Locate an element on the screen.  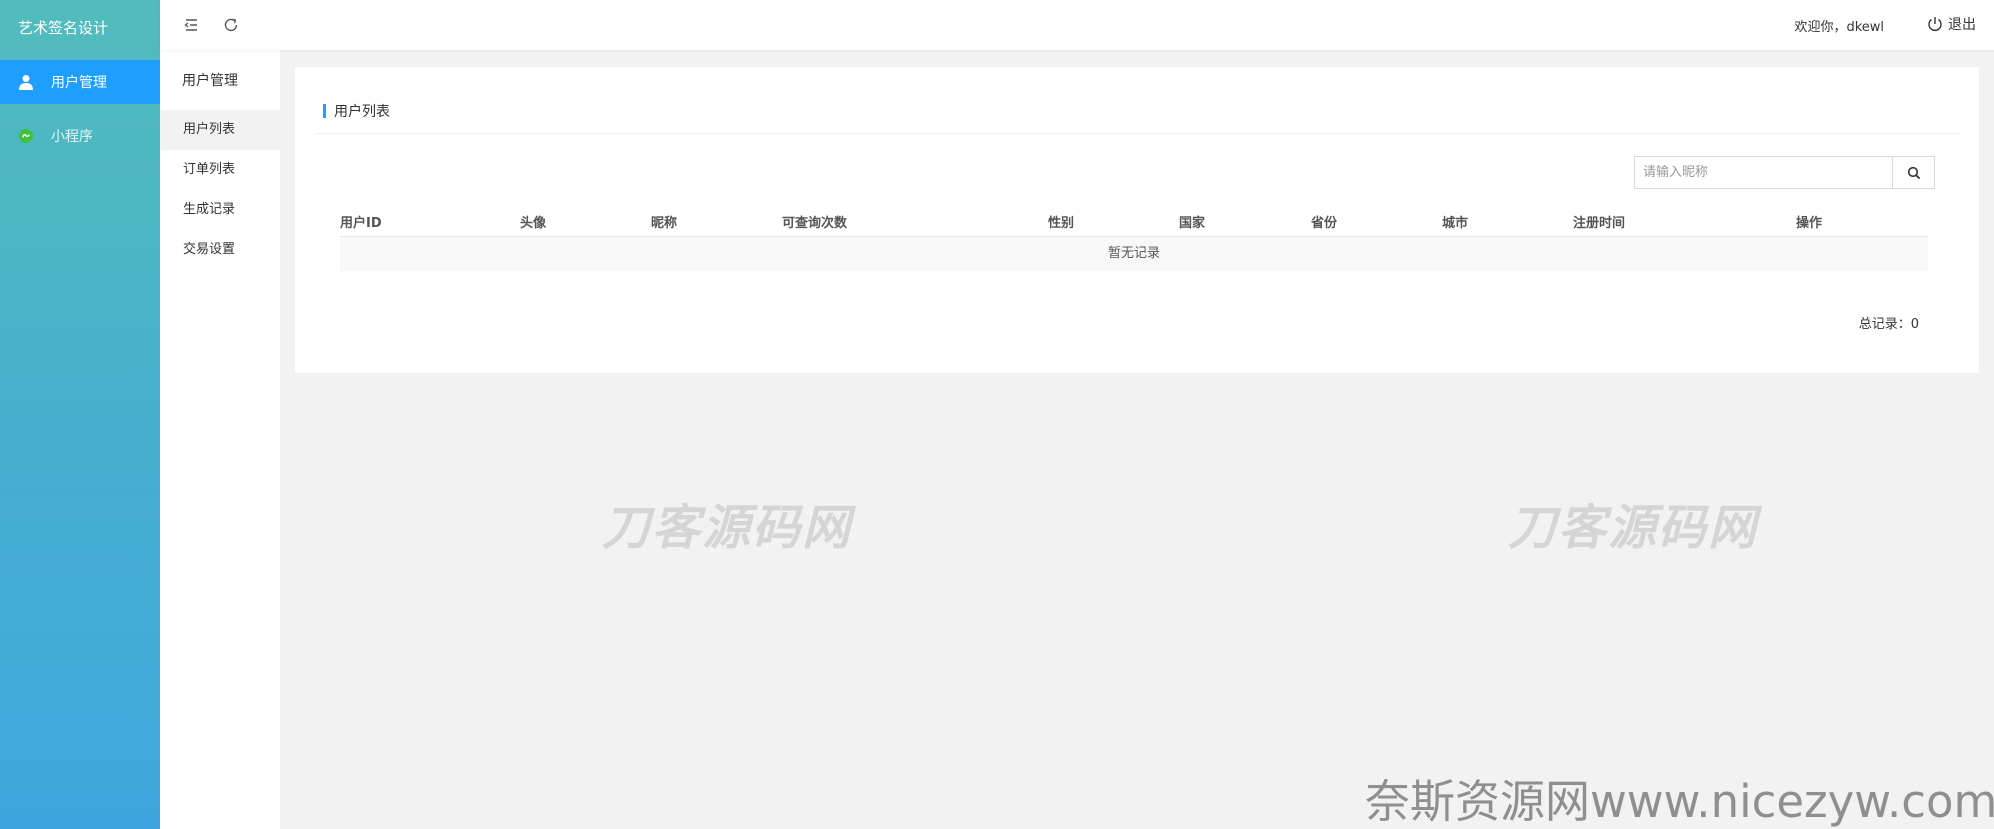
collapse-menu-icon is located at coordinates (192, 25).